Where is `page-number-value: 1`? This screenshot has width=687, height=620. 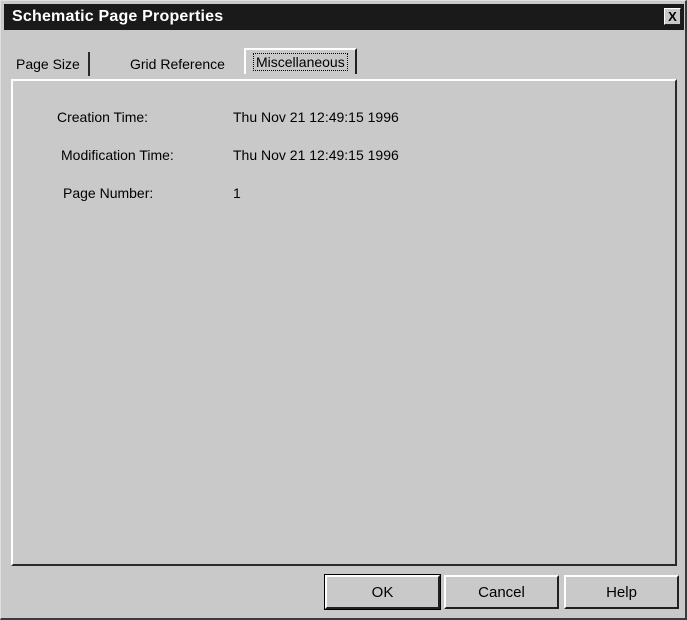 page-number-value: 1 is located at coordinates (237, 193).